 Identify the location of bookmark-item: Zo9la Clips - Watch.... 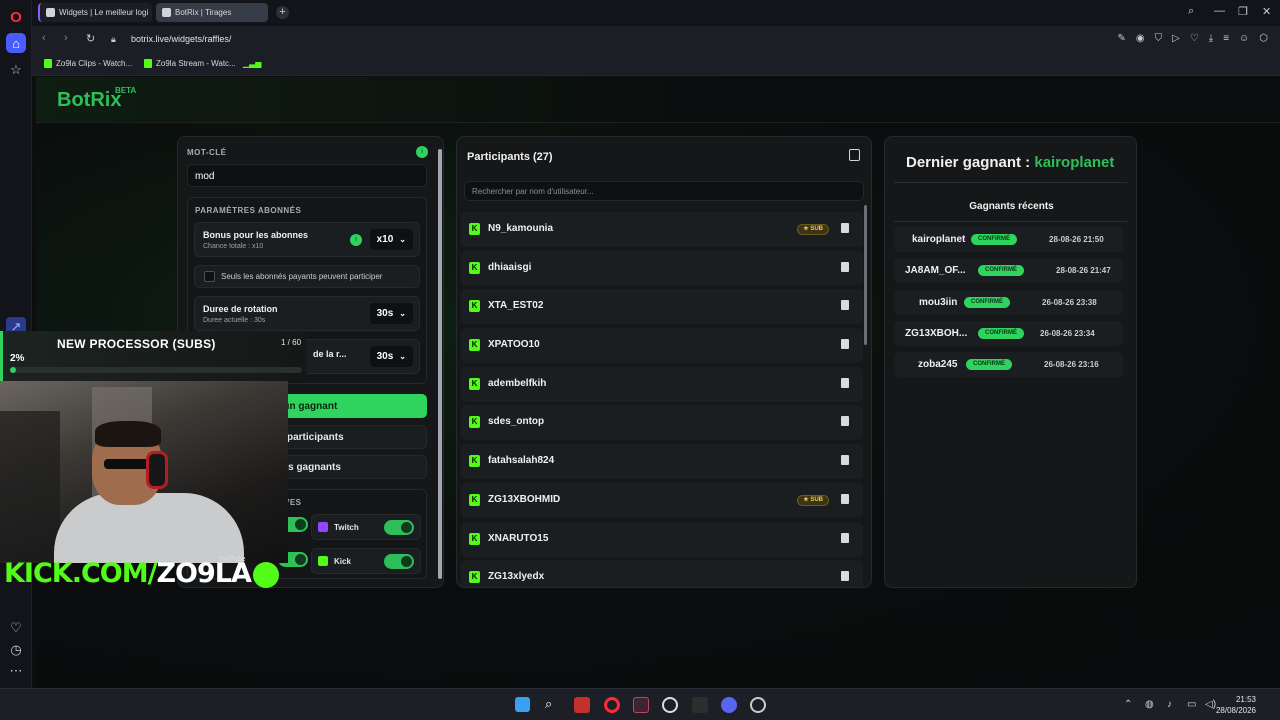
(88, 63).